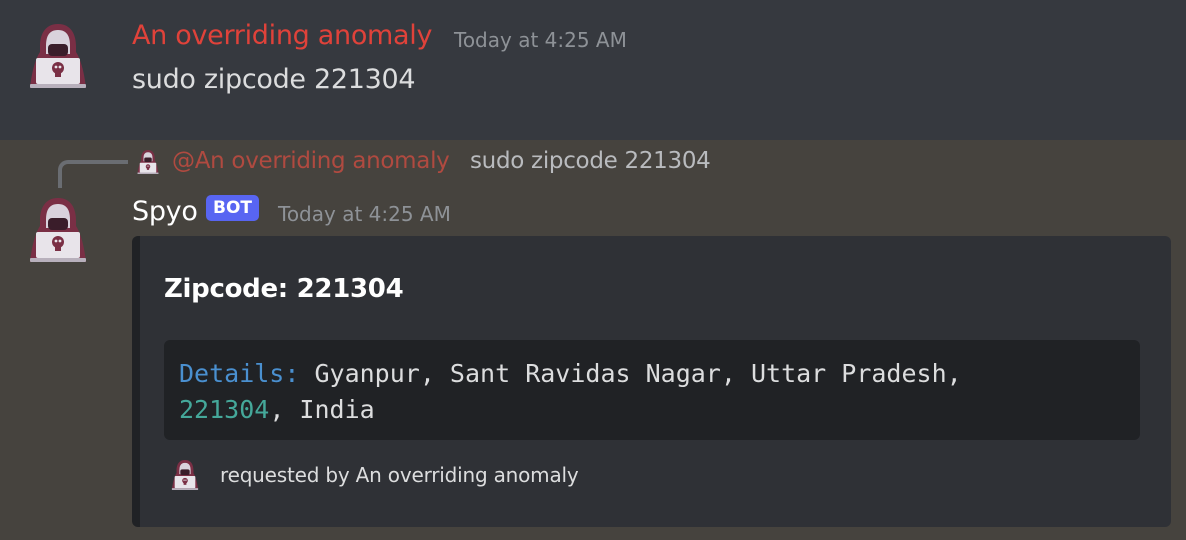  I want to click on reply-mention: @An overriding anomaly, so click(311, 161).